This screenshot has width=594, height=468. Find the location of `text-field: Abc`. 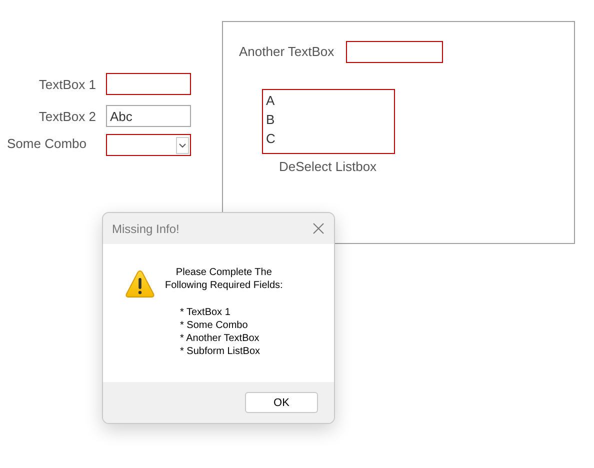

text-field: Abc is located at coordinates (148, 116).